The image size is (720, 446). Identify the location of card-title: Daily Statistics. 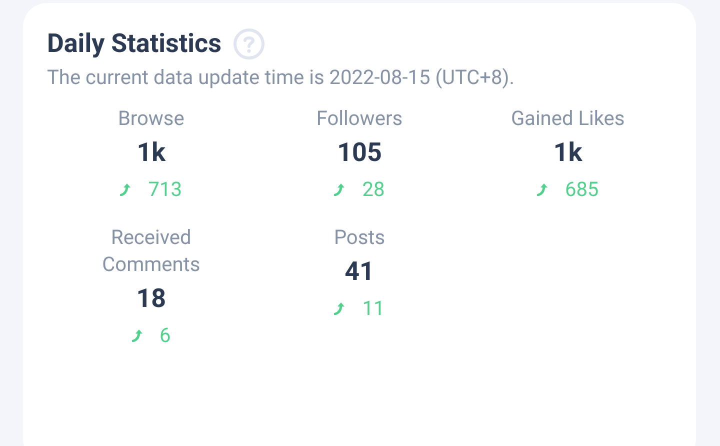
(134, 44).